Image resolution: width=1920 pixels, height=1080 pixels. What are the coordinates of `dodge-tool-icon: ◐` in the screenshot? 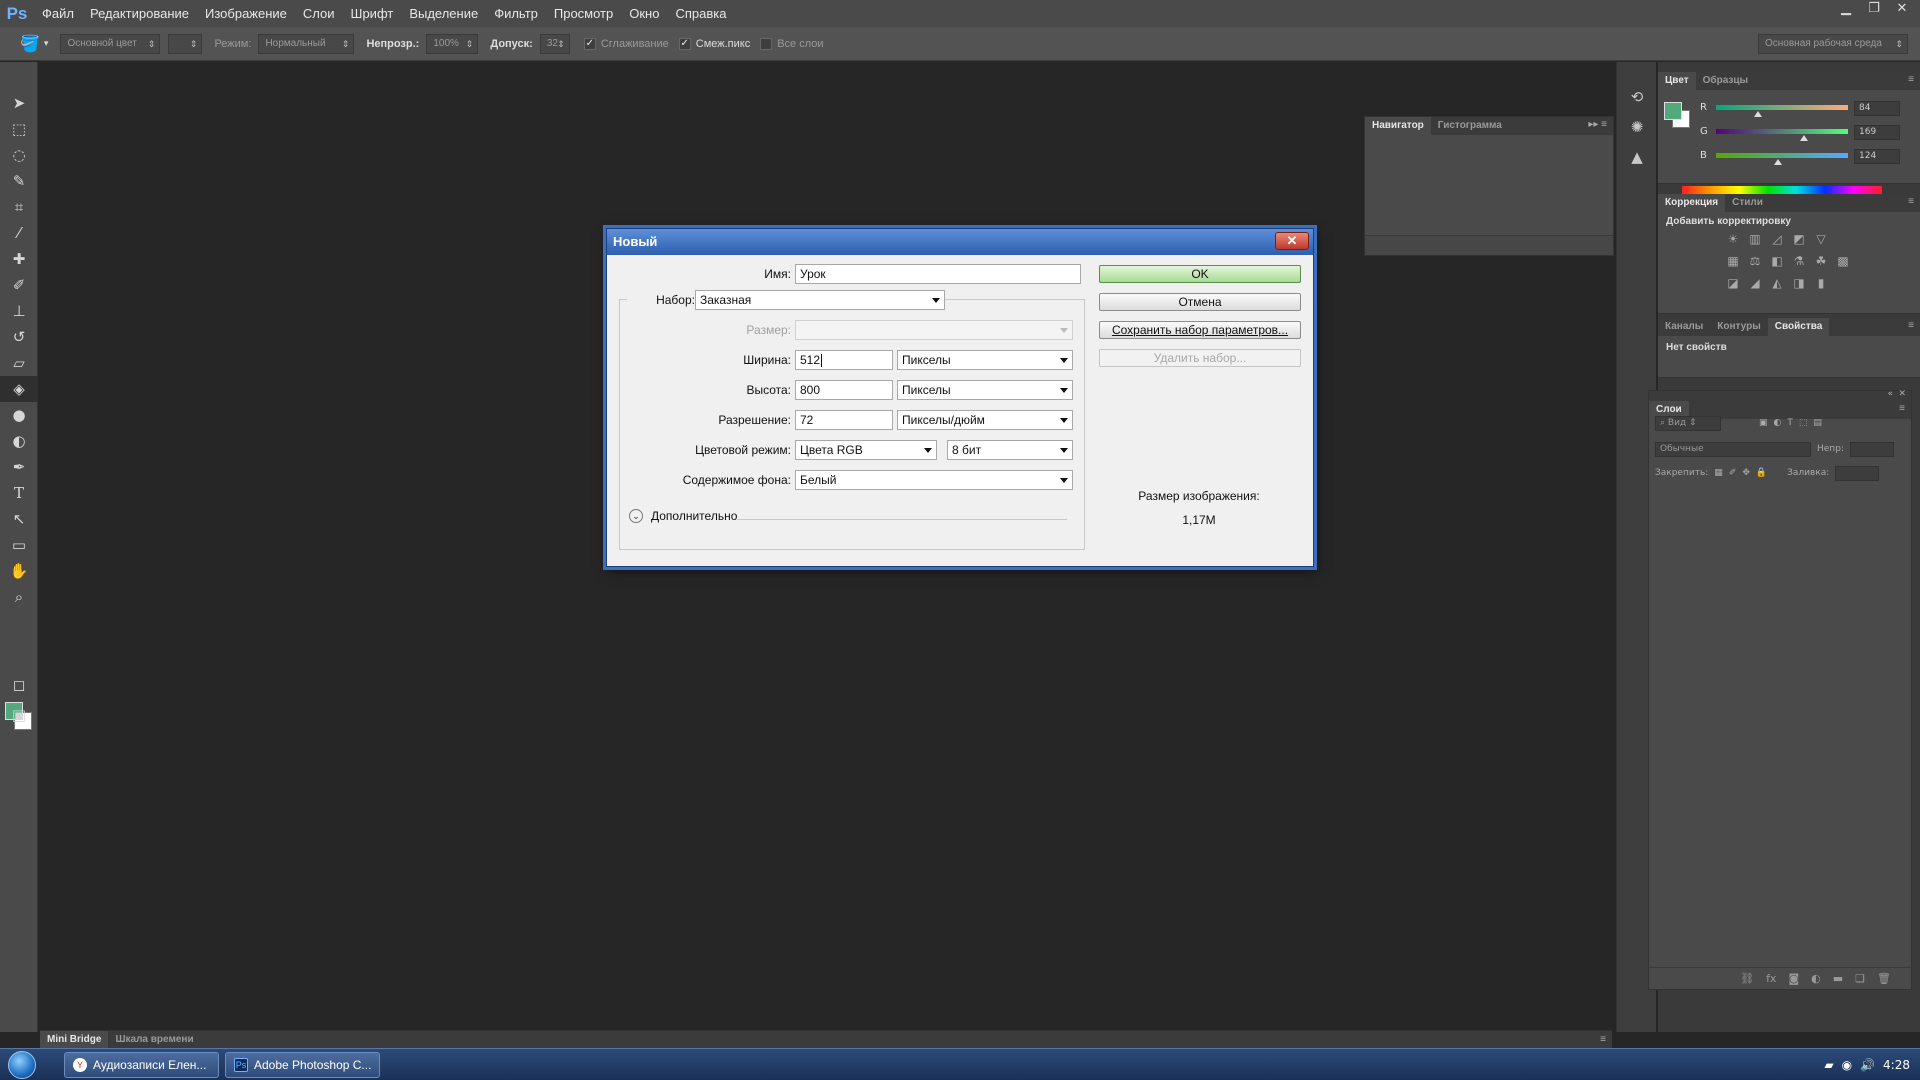 It's located at (19, 441).